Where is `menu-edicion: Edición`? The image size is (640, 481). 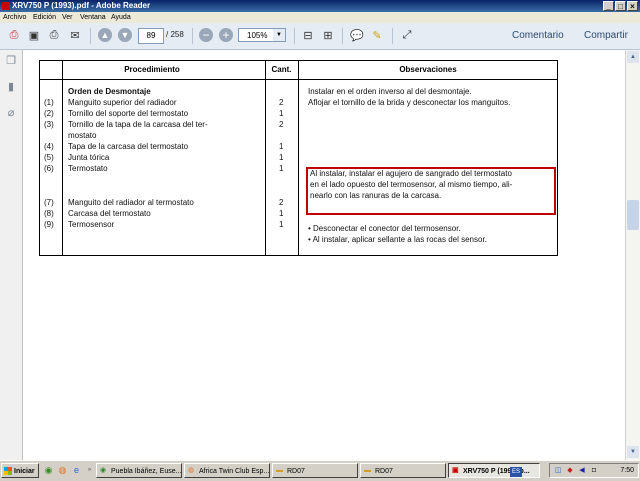
menu-edicion: Edición is located at coordinates (44, 17).